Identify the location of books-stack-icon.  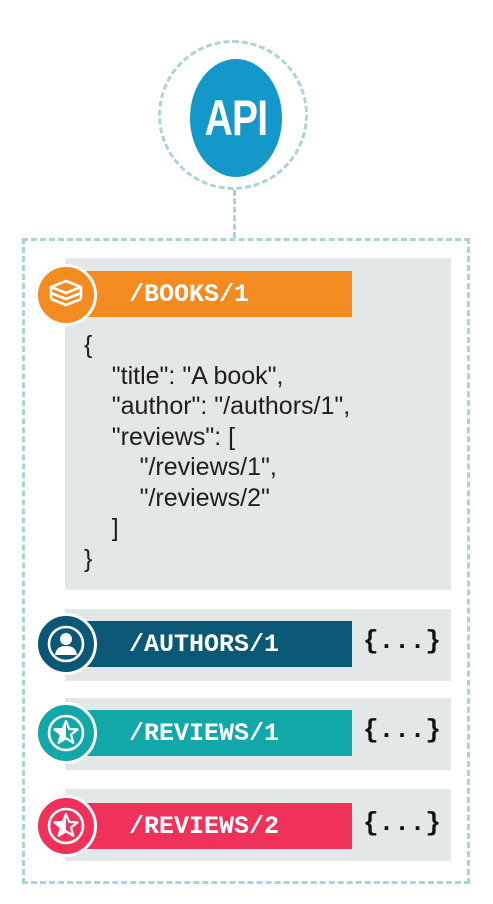
(66, 293).